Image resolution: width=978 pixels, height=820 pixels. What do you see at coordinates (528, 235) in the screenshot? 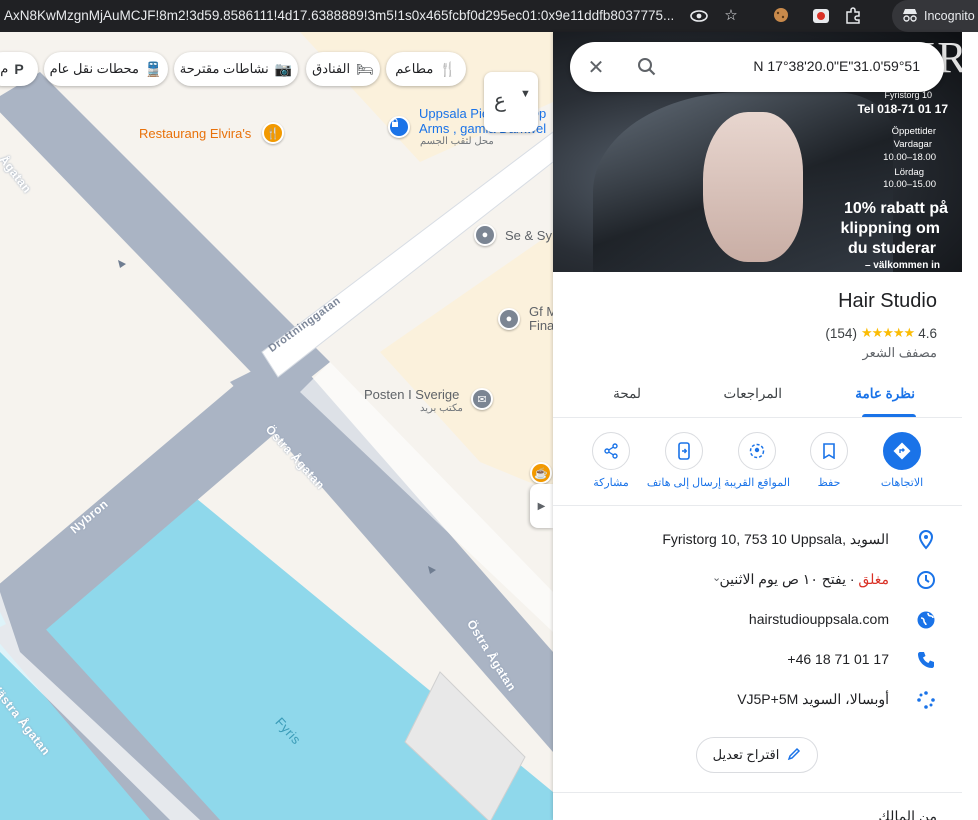
I see `poi-se-sy: Se & Sy` at bounding box center [528, 235].